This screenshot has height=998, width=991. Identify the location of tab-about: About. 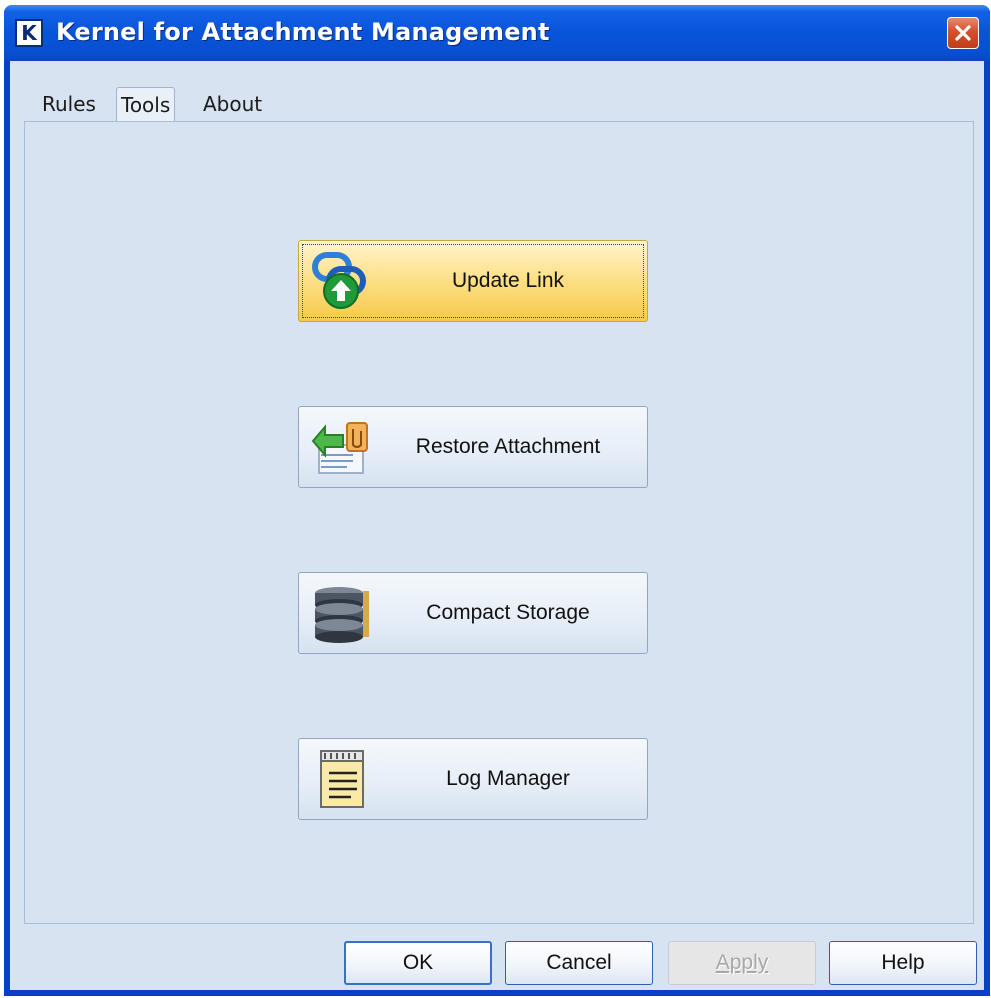
(232, 104).